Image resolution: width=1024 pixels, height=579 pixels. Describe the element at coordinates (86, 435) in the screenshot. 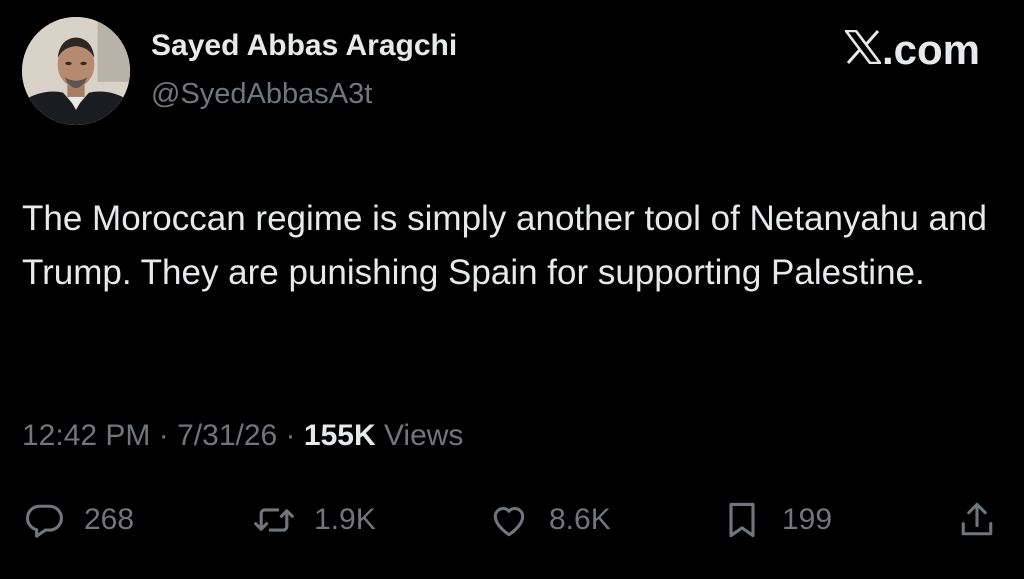

I see `tweet-time: 12:42 PM` at that location.